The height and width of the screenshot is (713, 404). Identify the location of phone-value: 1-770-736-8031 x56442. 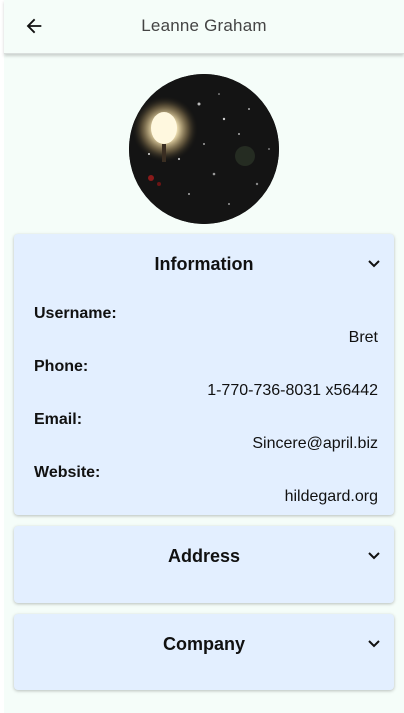
(292, 390).